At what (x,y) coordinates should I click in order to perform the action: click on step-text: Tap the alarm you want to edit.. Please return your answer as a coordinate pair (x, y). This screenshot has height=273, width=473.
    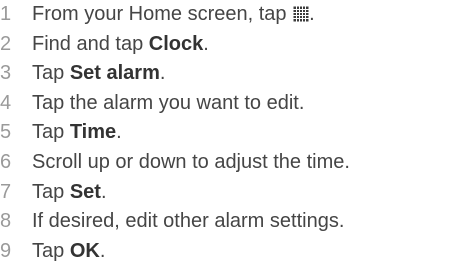
    Looking at the image, I should click on (168, 104).